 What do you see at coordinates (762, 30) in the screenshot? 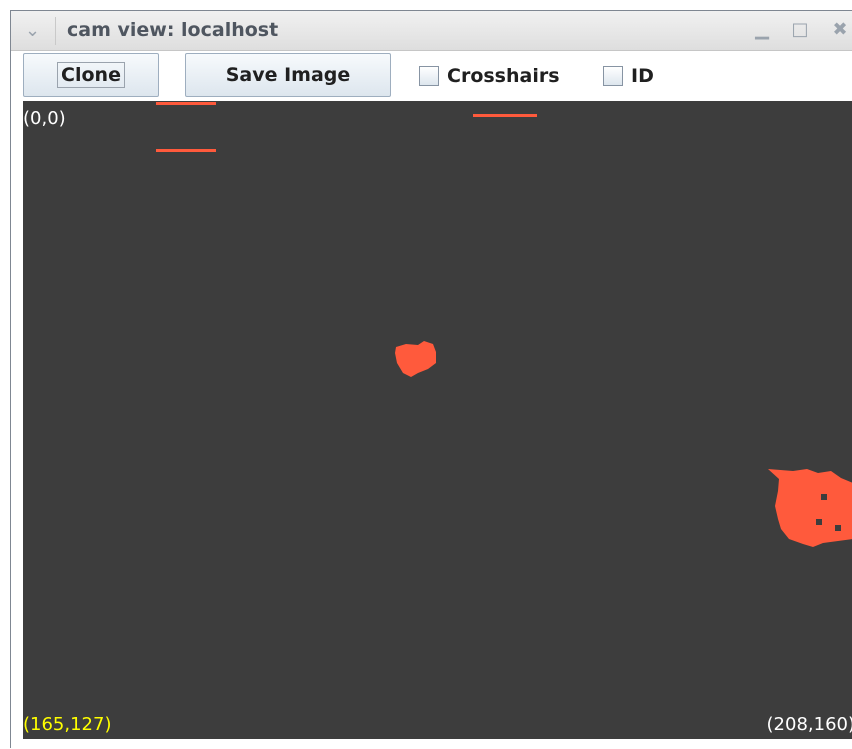
I see `minimize-icon: ▁` at bounding box center [762, 30].